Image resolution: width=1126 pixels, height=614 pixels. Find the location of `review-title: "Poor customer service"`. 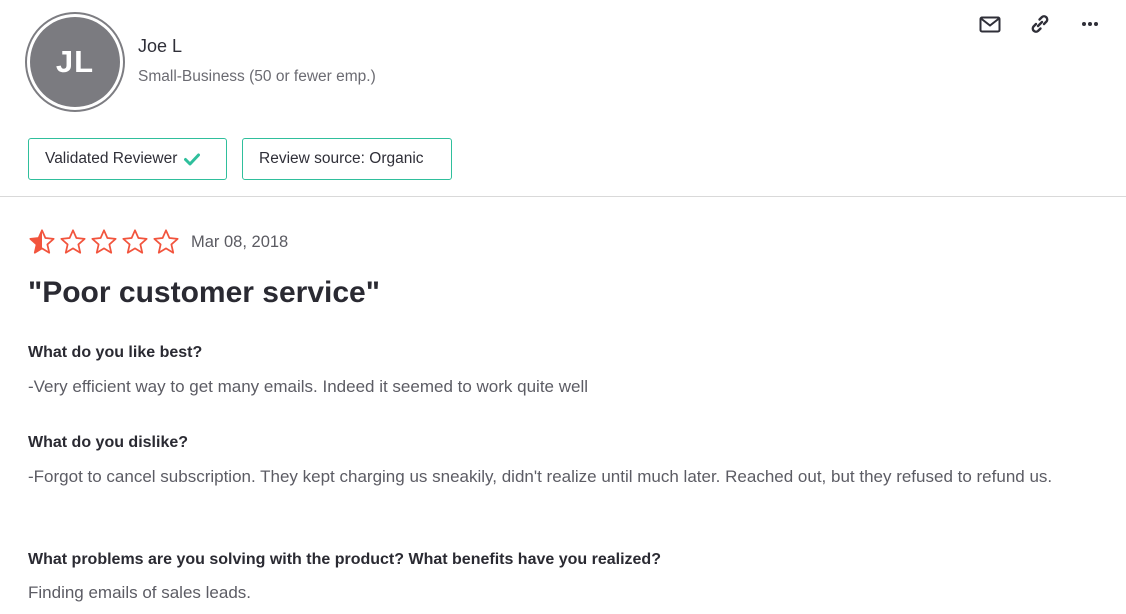

review-title: "Poor customer service" is located at coordinates (204, 292).